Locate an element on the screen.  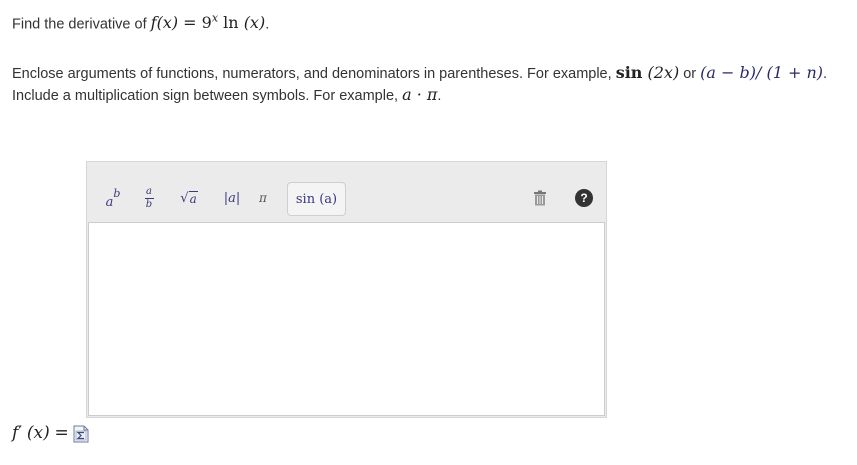
pi-label: π is located at coordinates (263, 198).